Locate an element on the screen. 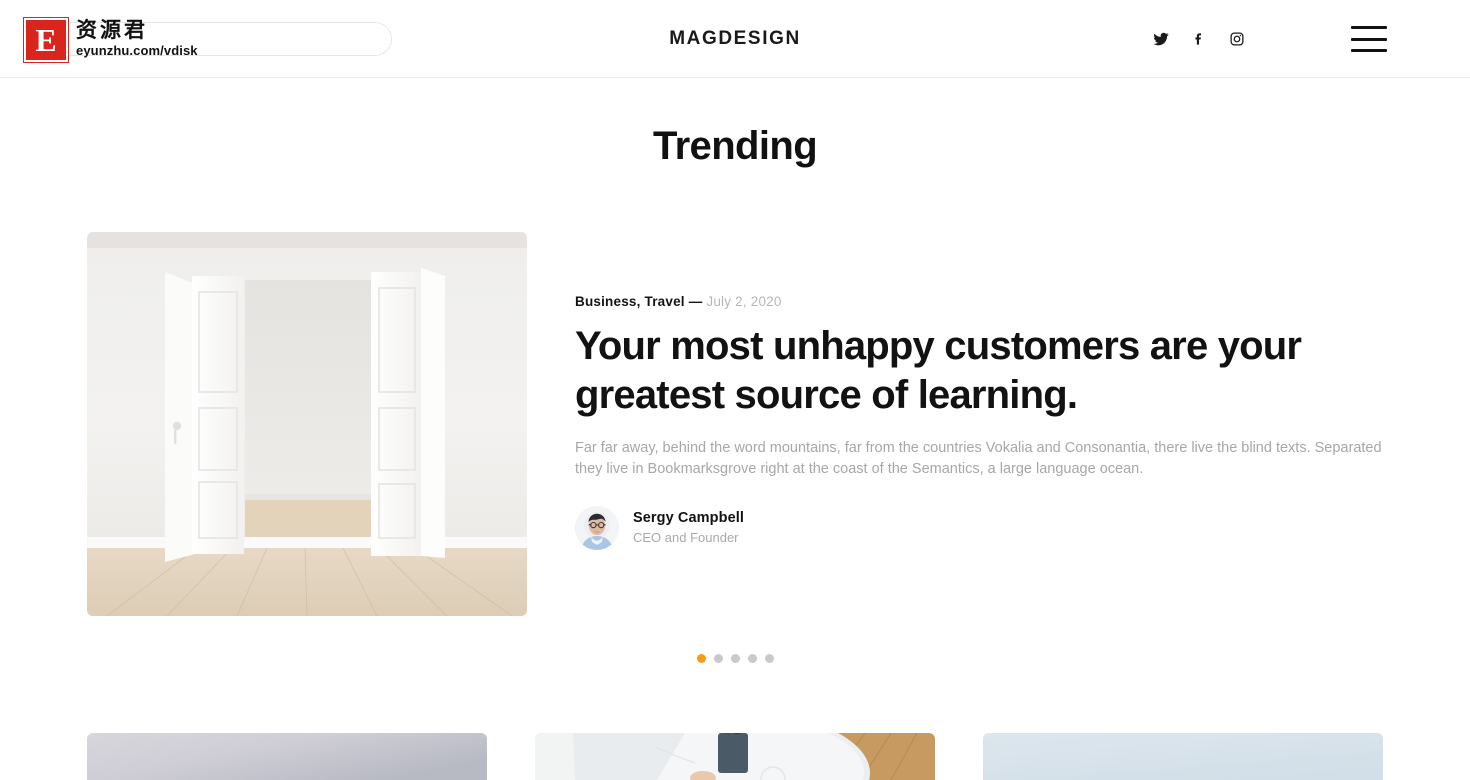  post-cards-row is located at coordinates (735, 756).